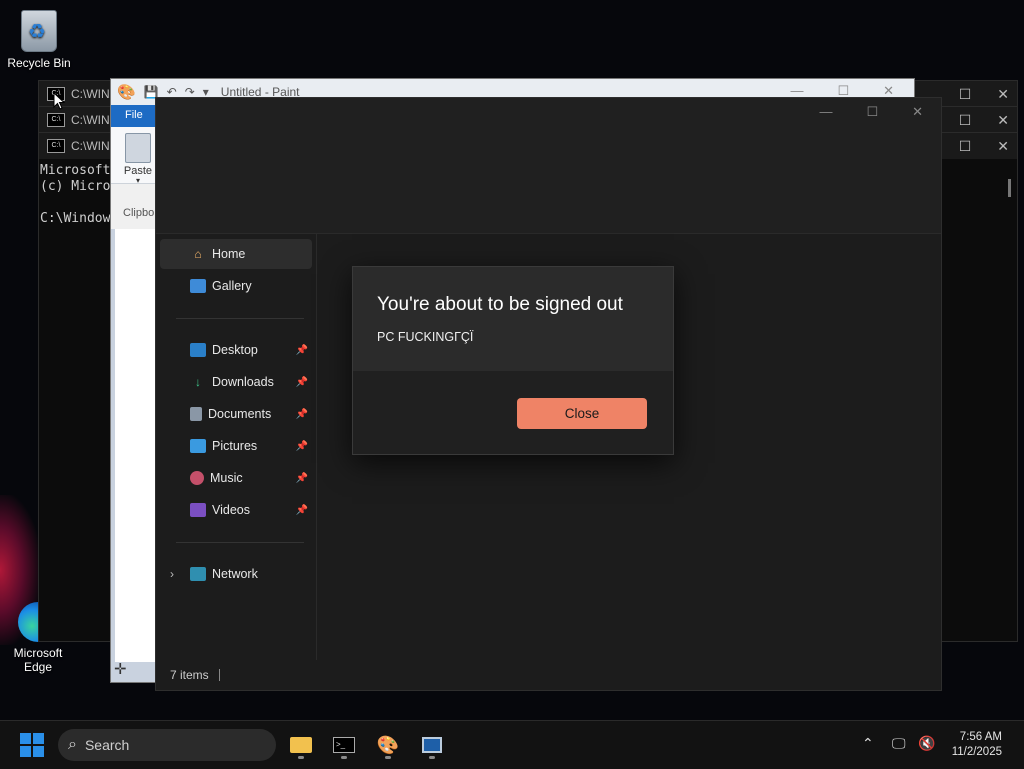  Describe the element at coordinates (137, 180) in the screenshot. I see `chevron-down-icon: ▾` at that location.